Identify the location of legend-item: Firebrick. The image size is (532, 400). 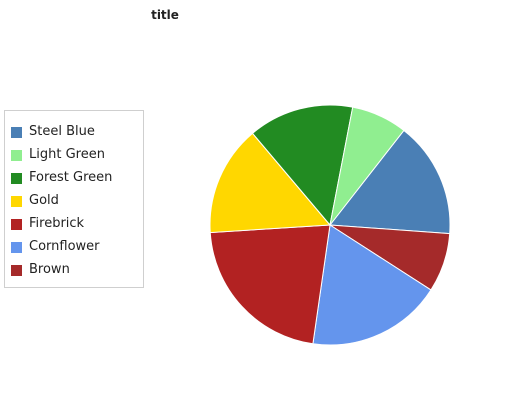
(76, 224).